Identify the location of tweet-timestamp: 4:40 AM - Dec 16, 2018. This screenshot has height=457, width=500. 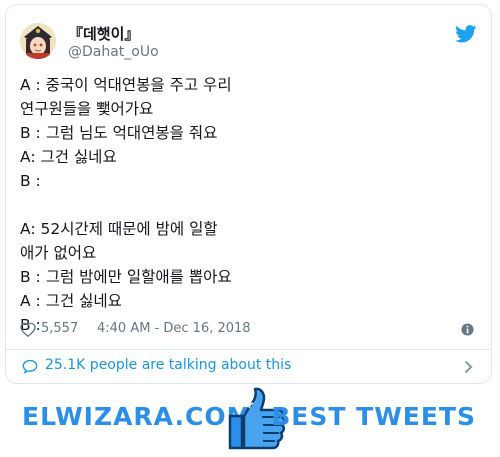
(174, 328).